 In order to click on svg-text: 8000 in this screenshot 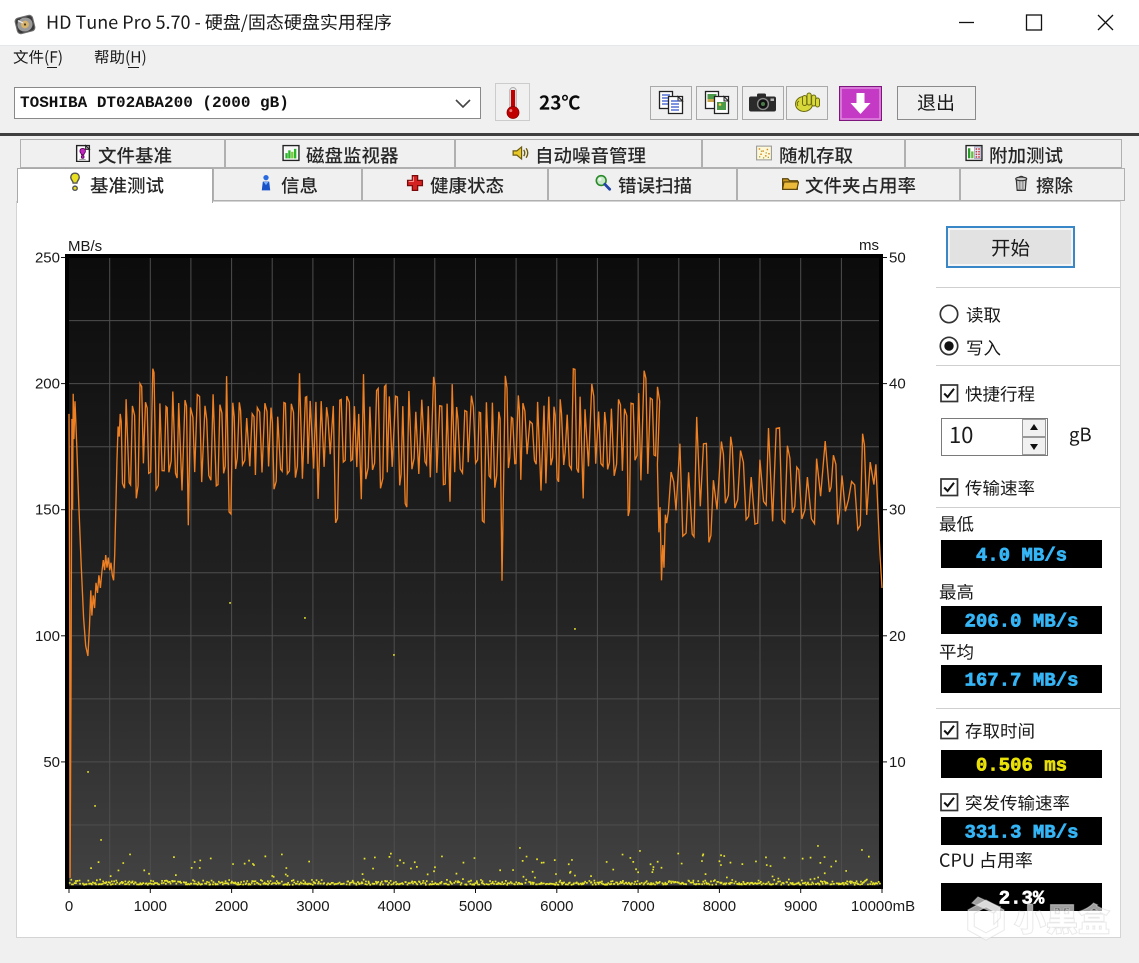, I will do `click(719, 906)`.